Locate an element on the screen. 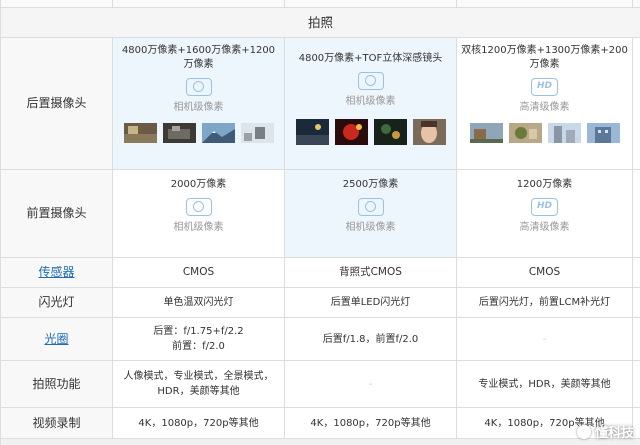 Image resolution: width=640 pixels, height=445 pixels. row-label-rear-camera: 后置摄像头 is located at coordinates (57, 104).